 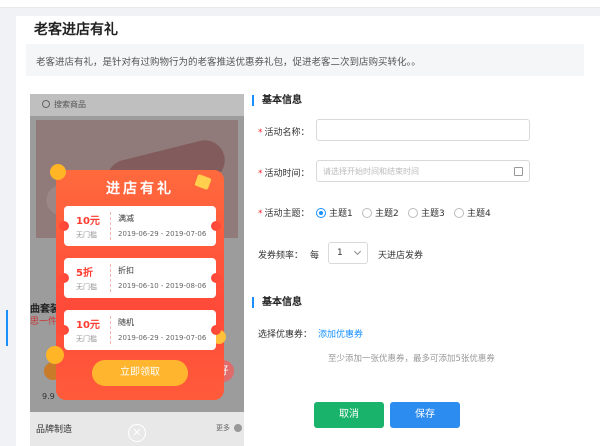 What do you see at coordinates (140, 189) in the screenshot?
I see `popup-title: 进店有礼` at bounding box center [140, 189].